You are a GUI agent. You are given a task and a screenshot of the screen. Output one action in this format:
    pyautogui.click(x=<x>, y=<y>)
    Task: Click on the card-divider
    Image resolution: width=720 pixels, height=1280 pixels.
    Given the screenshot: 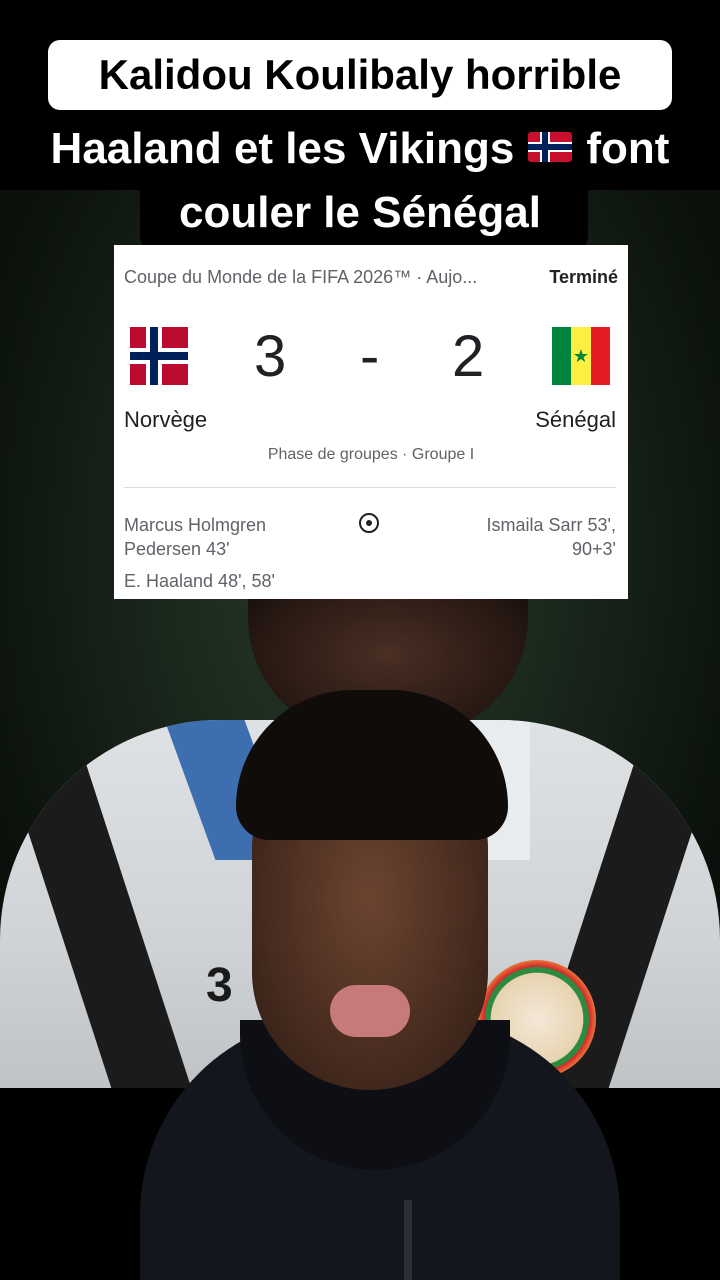 What is the action you would take?
    pyautogui.click(x=370, y=487)
    